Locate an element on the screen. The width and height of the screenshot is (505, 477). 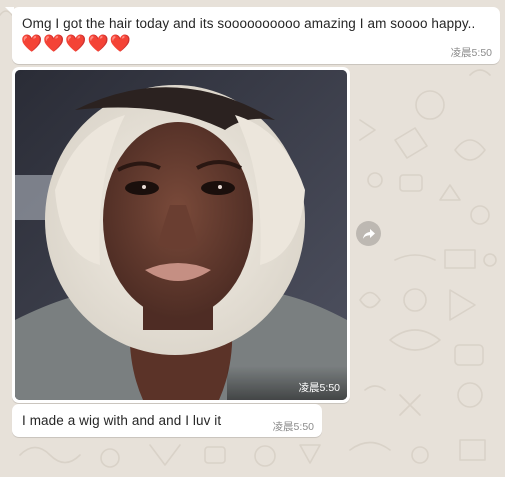
forward-arrow-icon is located at coordinates (368, 233).